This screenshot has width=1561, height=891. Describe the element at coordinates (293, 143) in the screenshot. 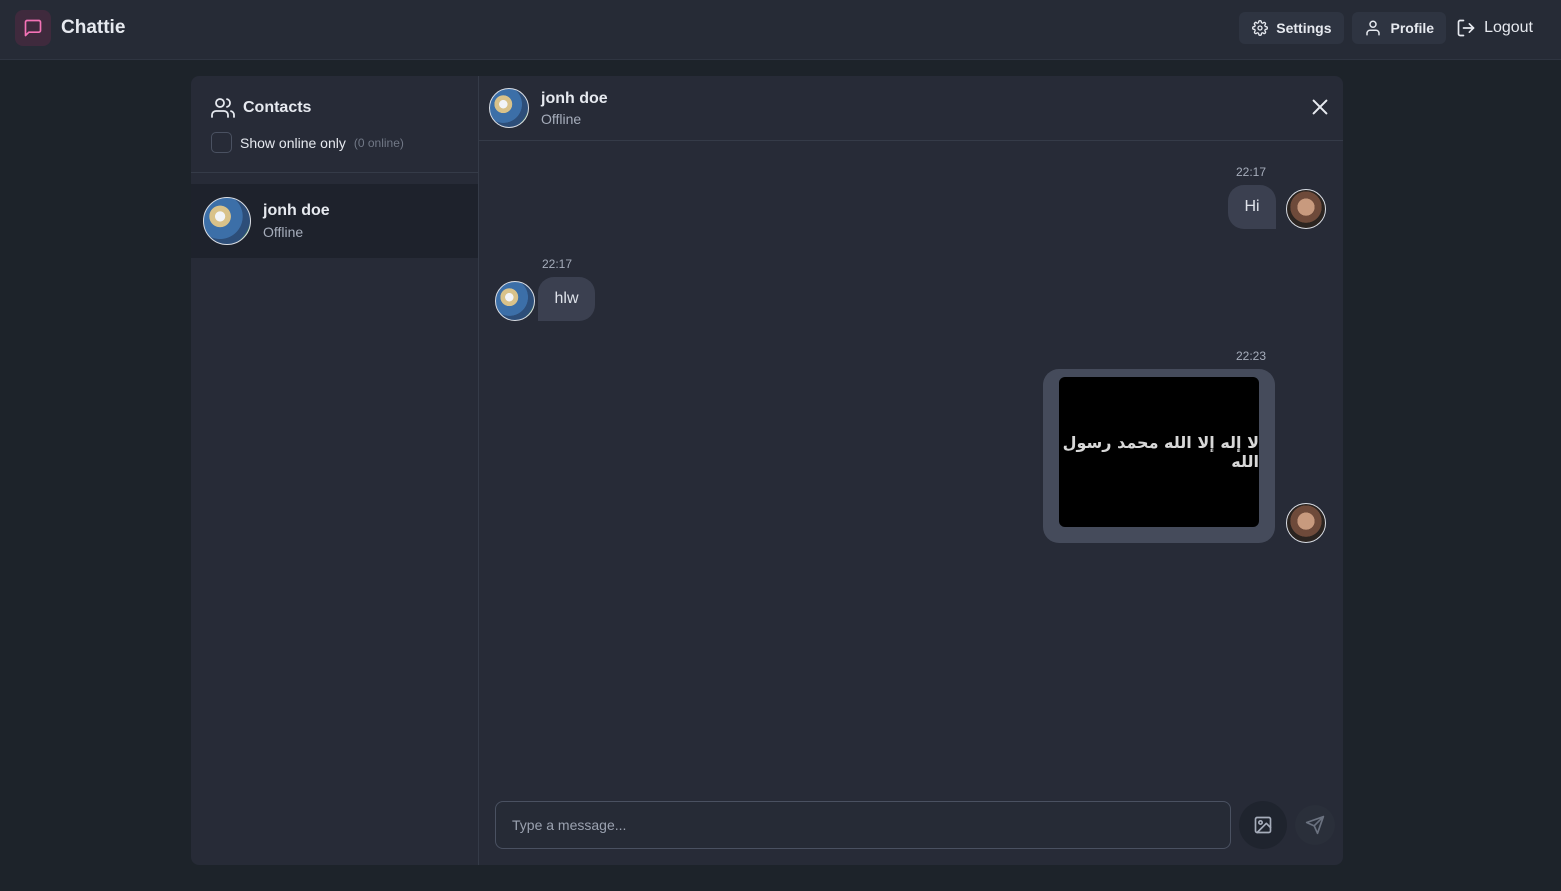

I see `show-online-label: Show online only` at that location.